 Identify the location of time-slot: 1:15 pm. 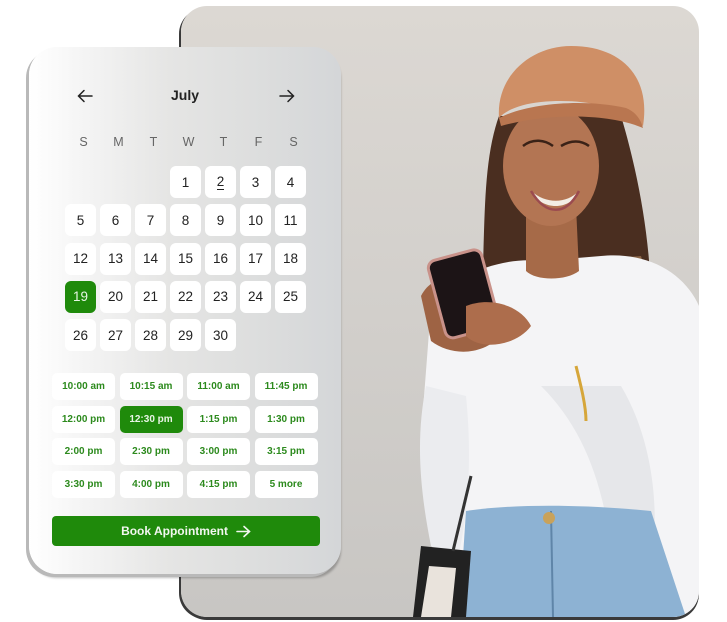
(218, 419).